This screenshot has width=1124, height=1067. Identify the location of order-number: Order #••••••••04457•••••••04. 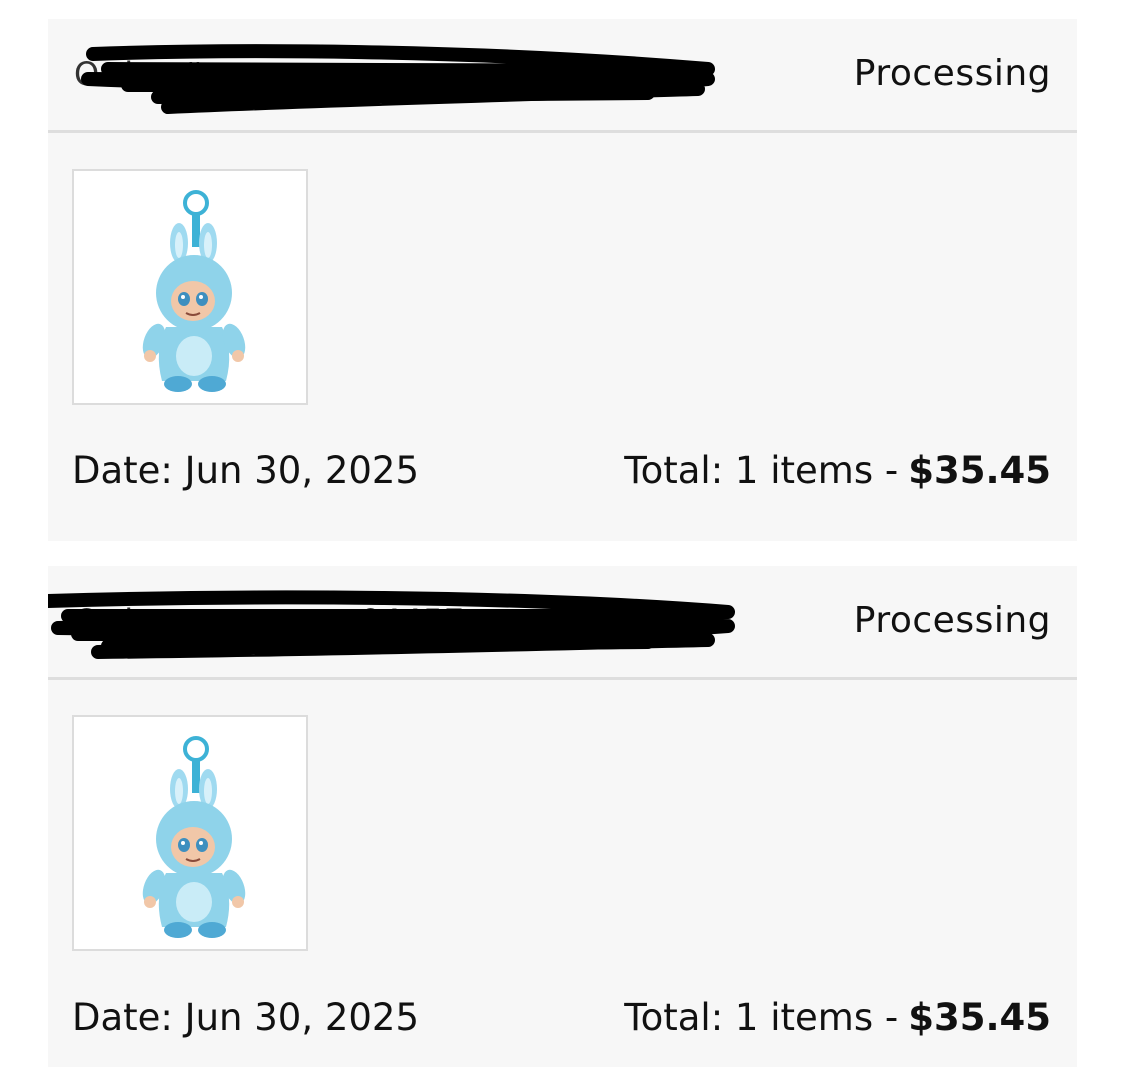
(358, 621).